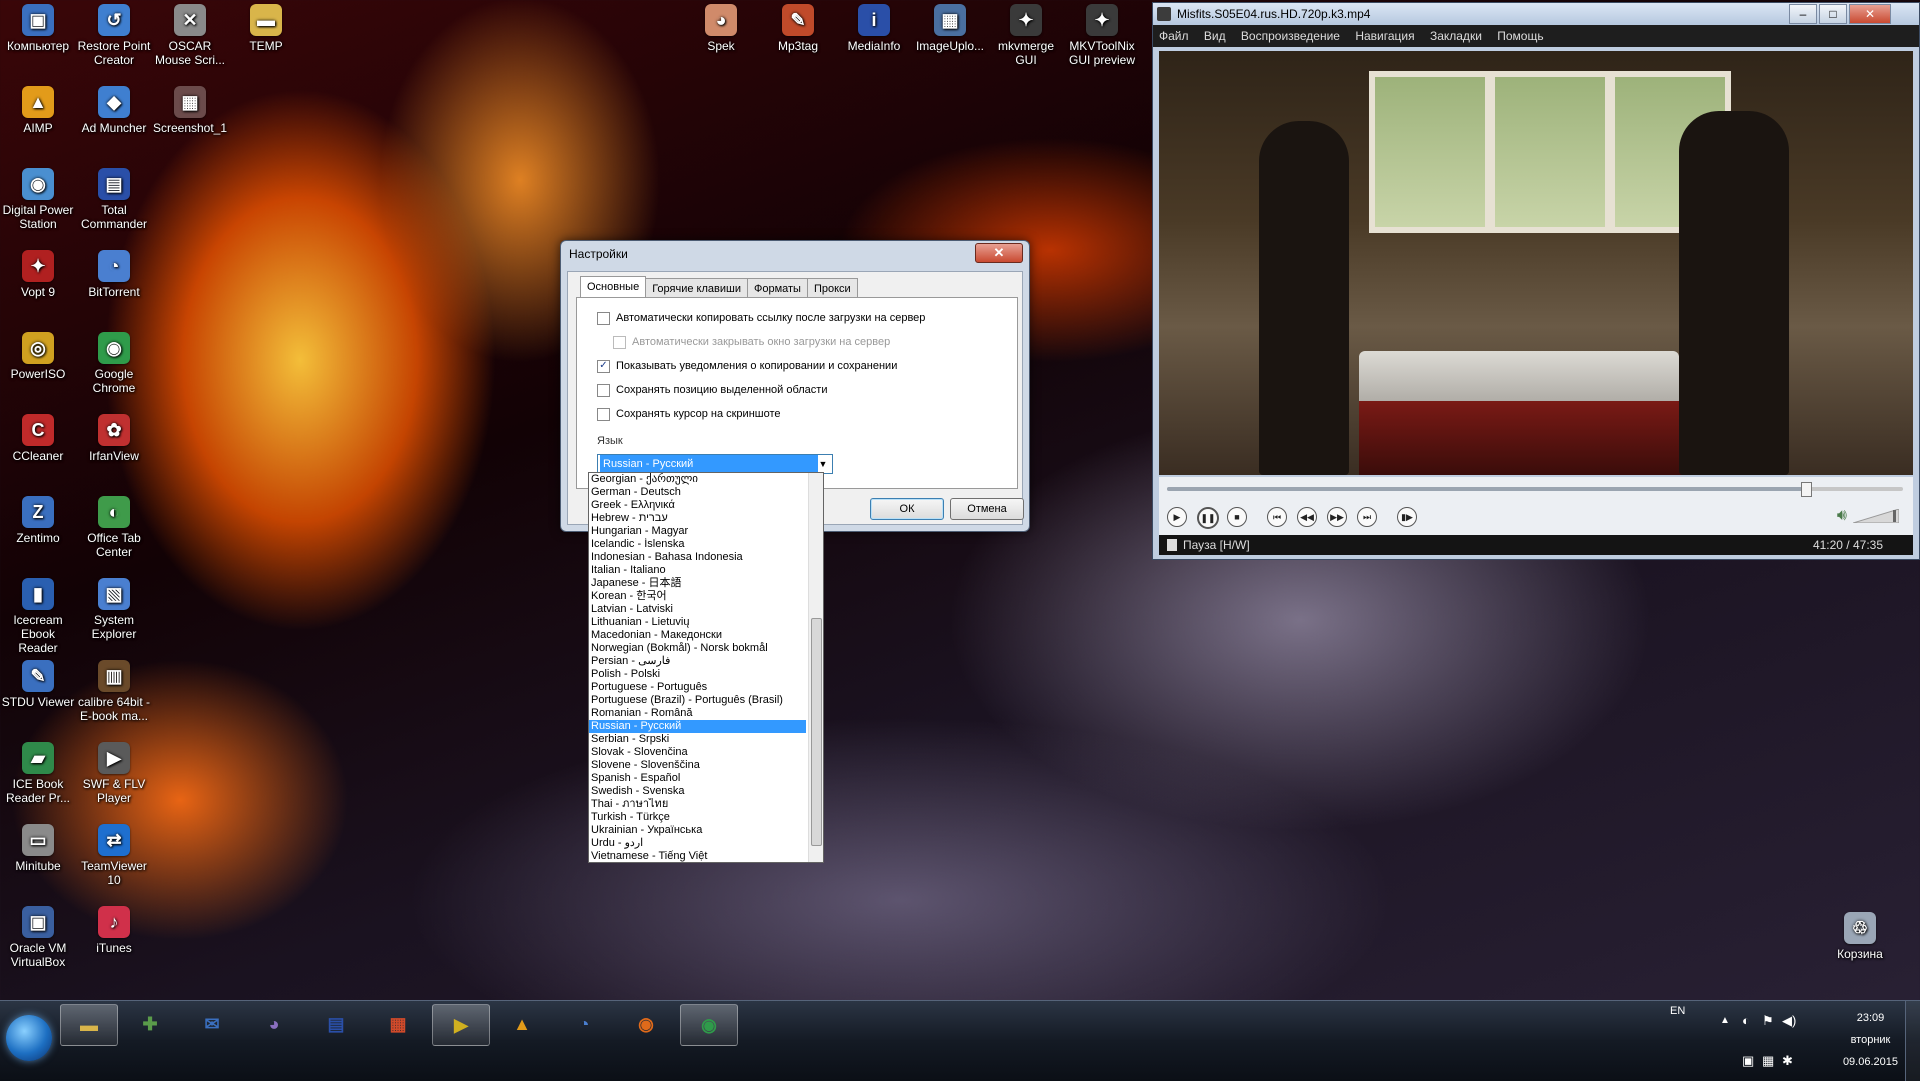 The image size is (1920, 1081). I want to click on menu-file: Файл, so click(1174, 36).